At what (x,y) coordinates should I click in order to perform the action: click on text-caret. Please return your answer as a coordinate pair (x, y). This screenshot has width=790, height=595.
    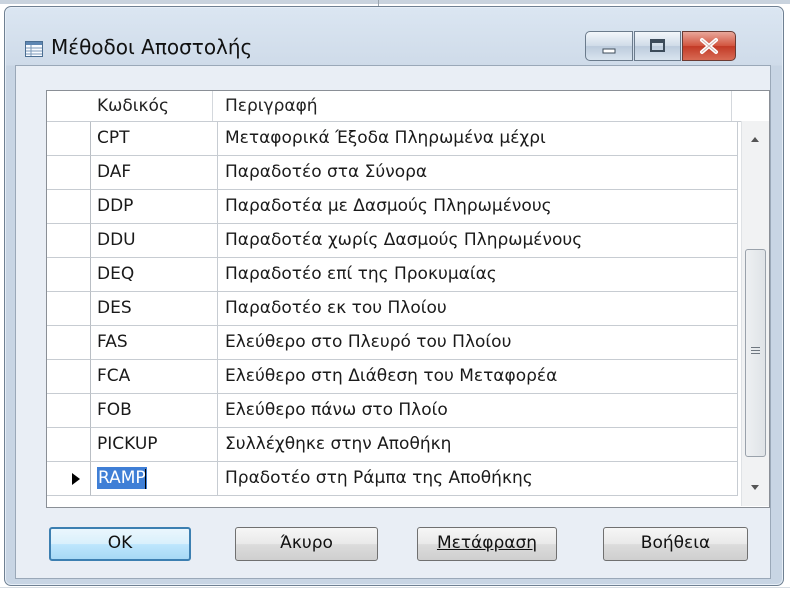
    Looking at the image, I should click on (145, 479).